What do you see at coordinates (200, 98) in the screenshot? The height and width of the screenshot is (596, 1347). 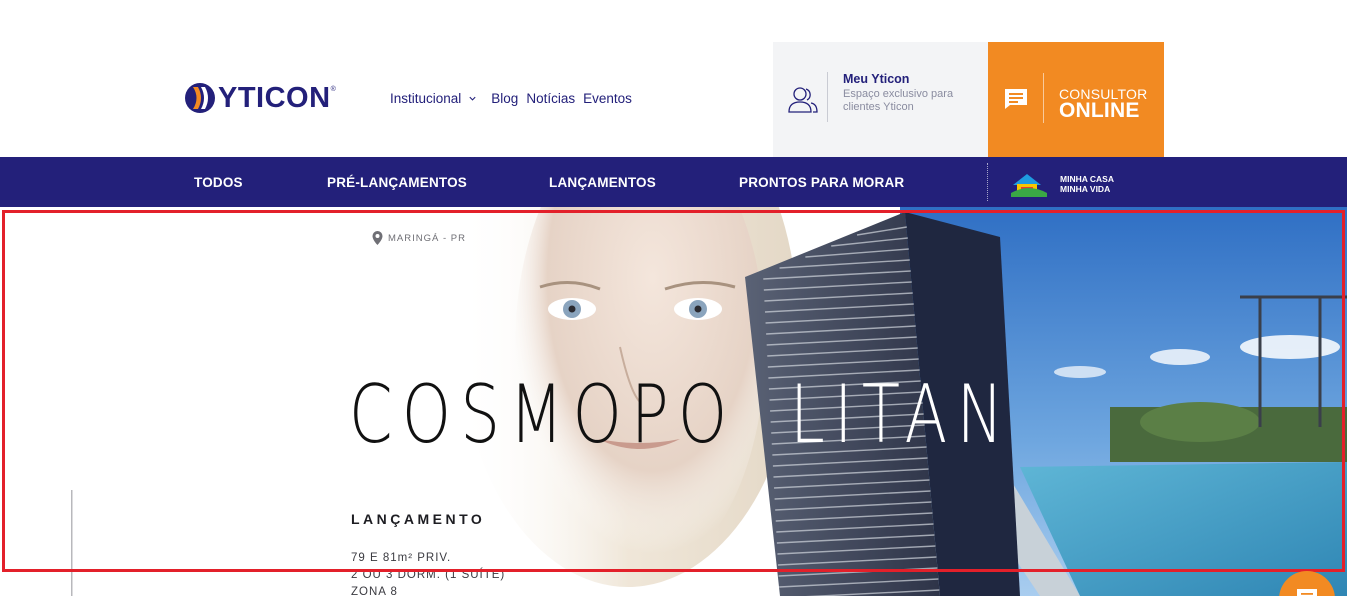 I see `yticon-logo-mark` at bounding box center [200, 98].